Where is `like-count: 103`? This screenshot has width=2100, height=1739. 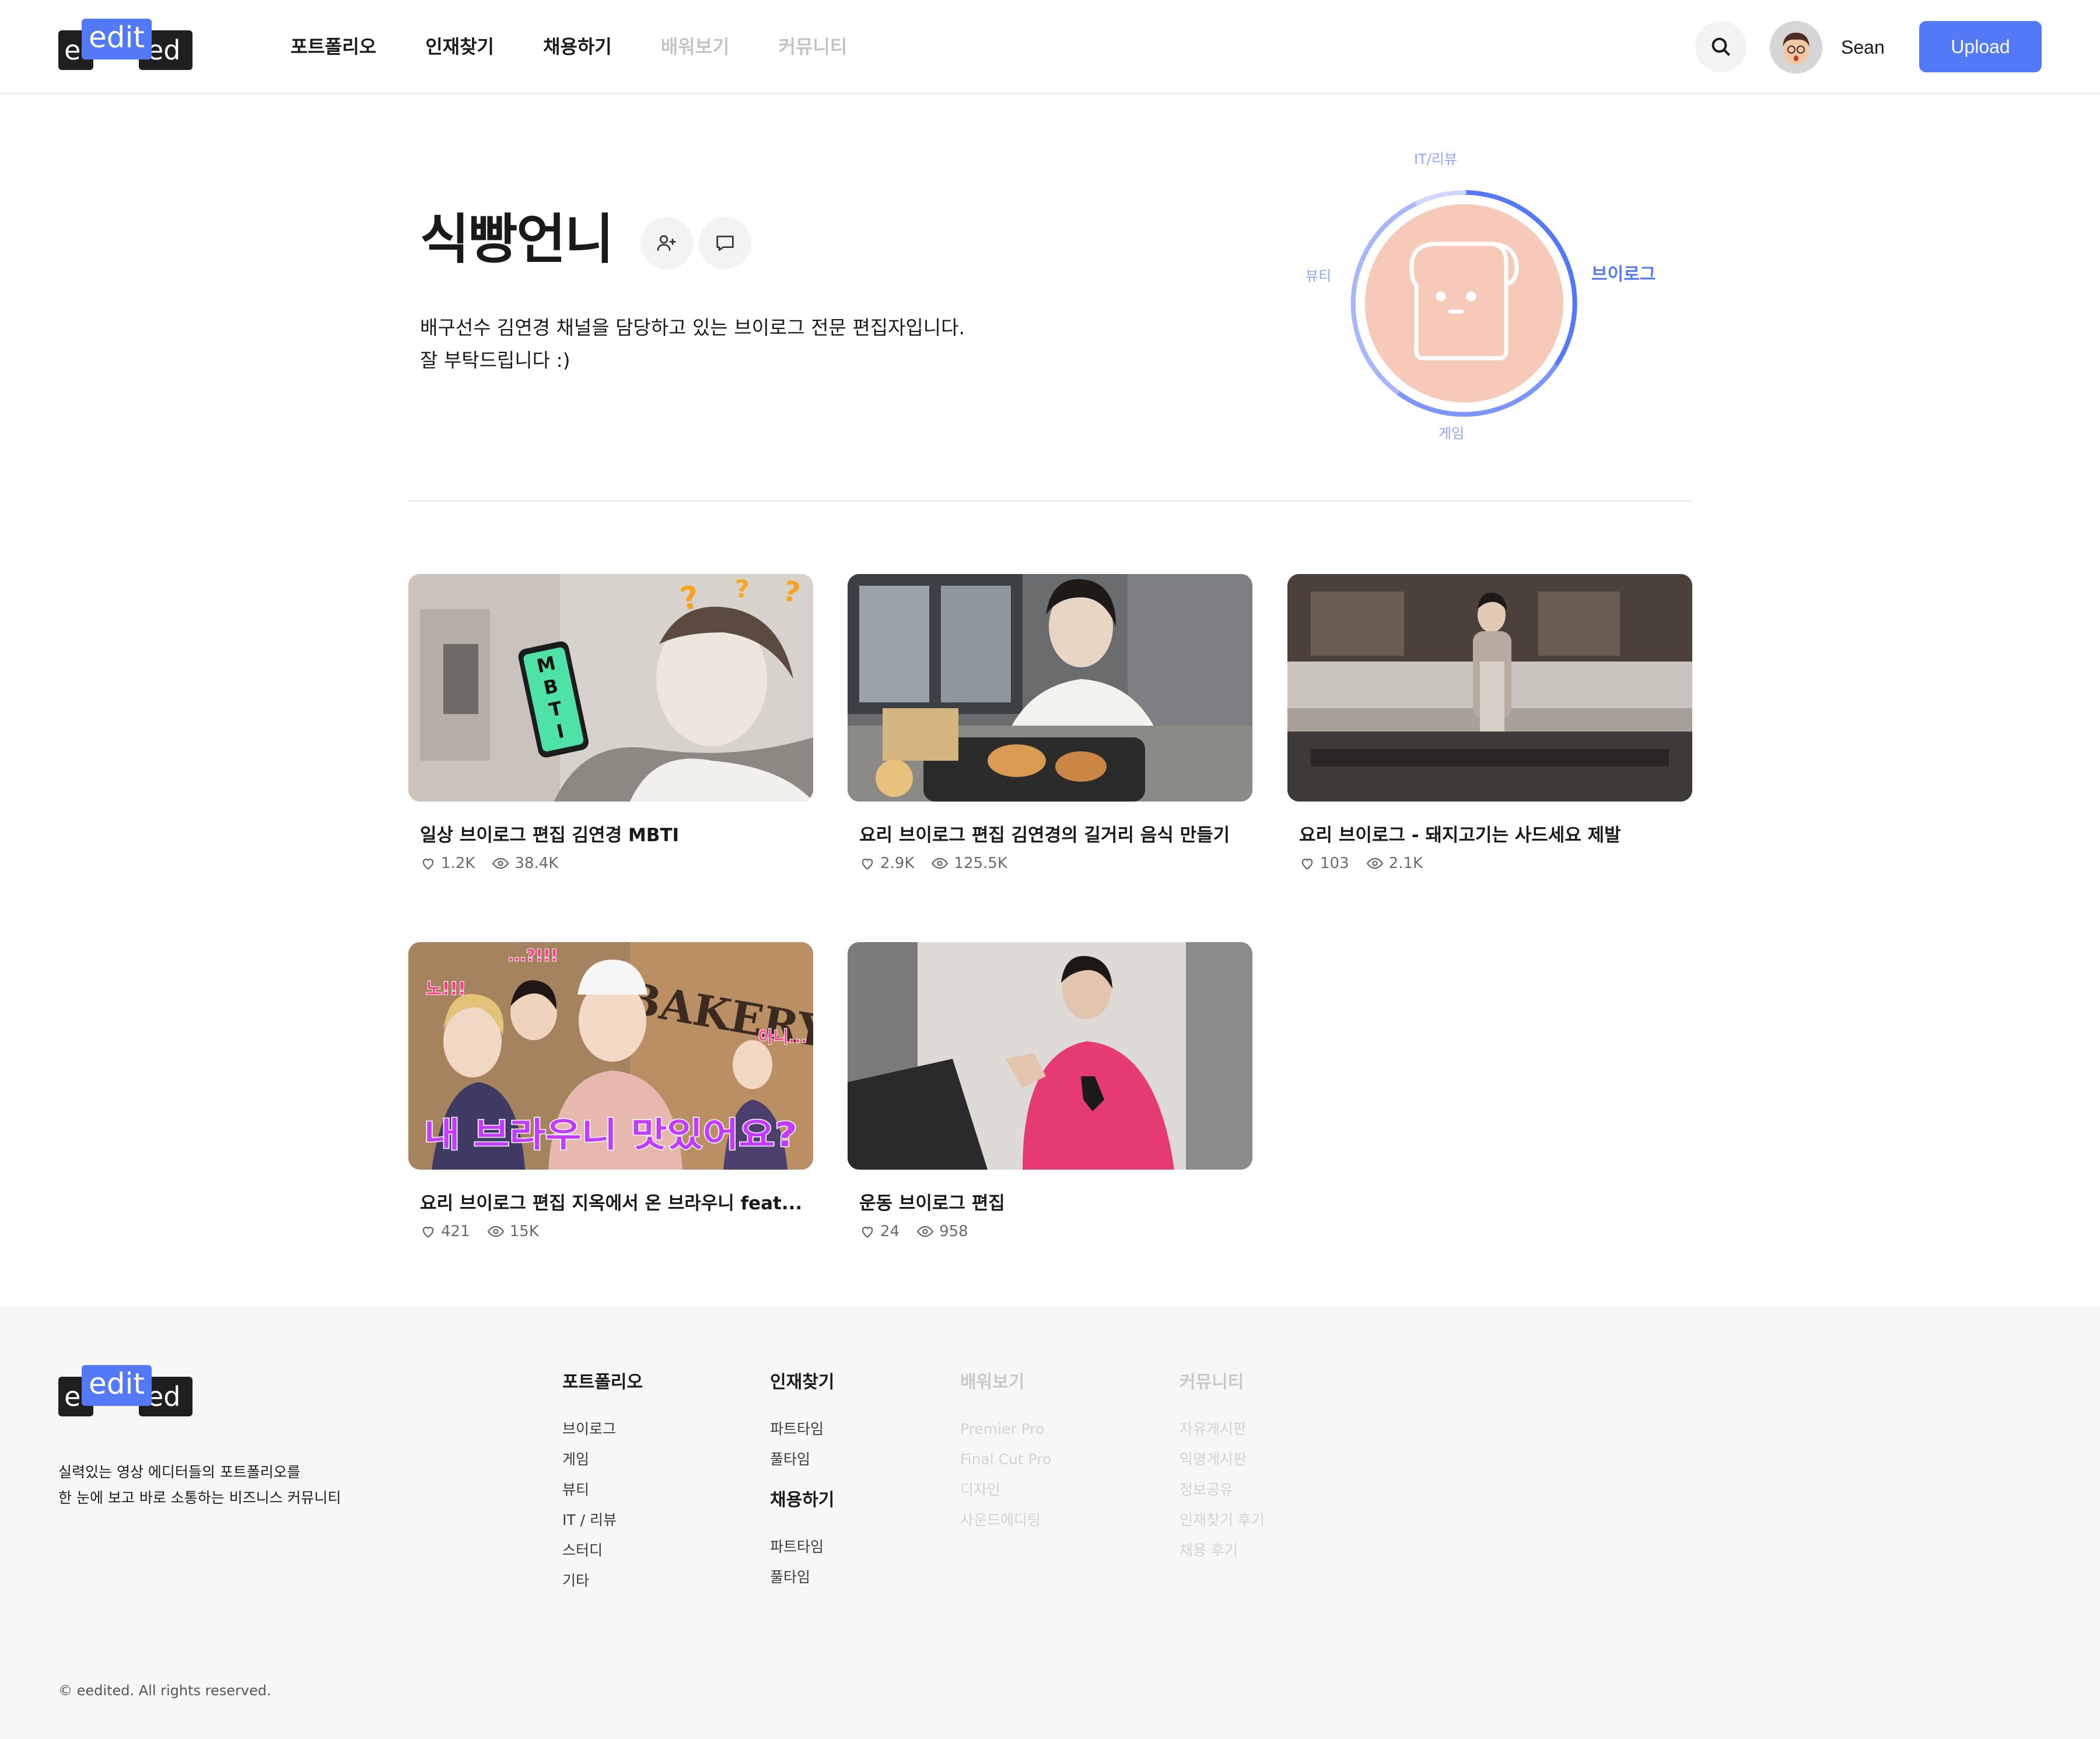
like-count: 103 is located at coordinates (1335, 863).